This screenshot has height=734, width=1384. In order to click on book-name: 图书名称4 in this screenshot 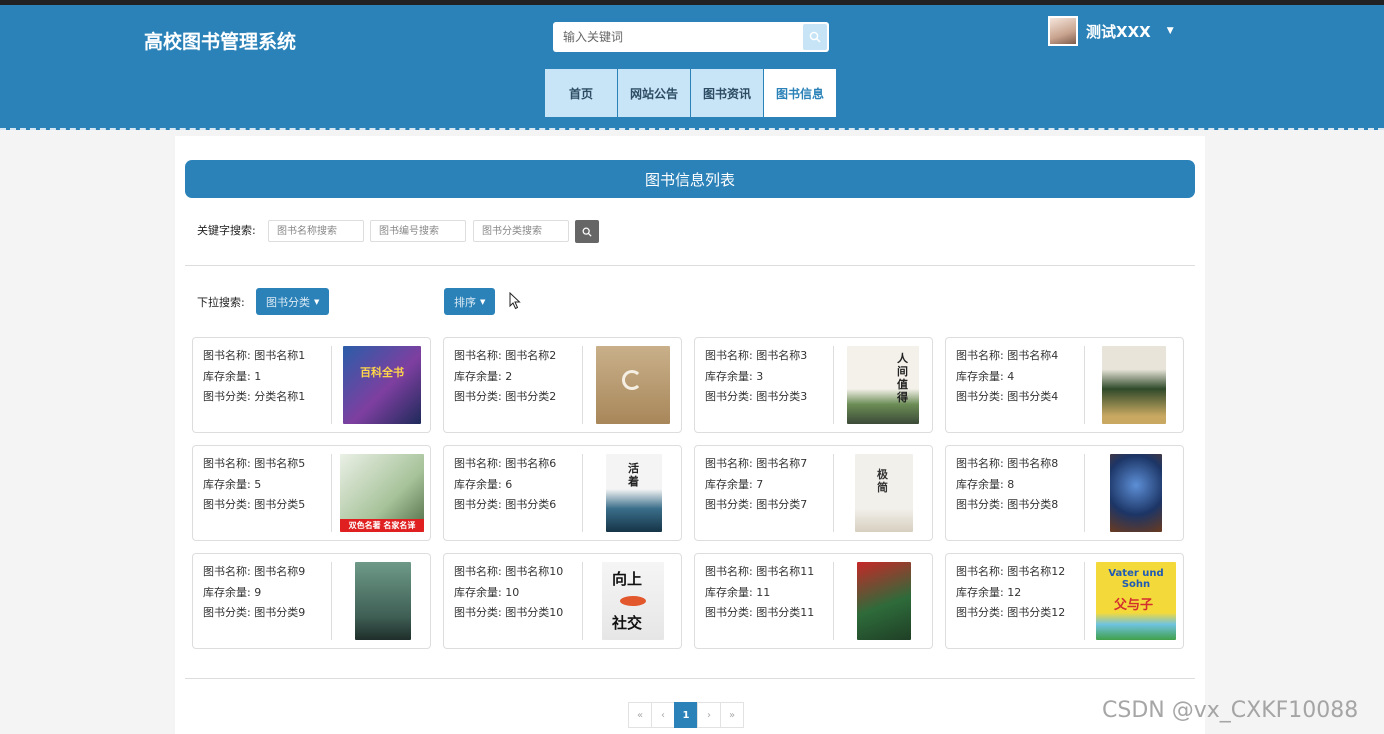, I will do `click(1033, 355)`.